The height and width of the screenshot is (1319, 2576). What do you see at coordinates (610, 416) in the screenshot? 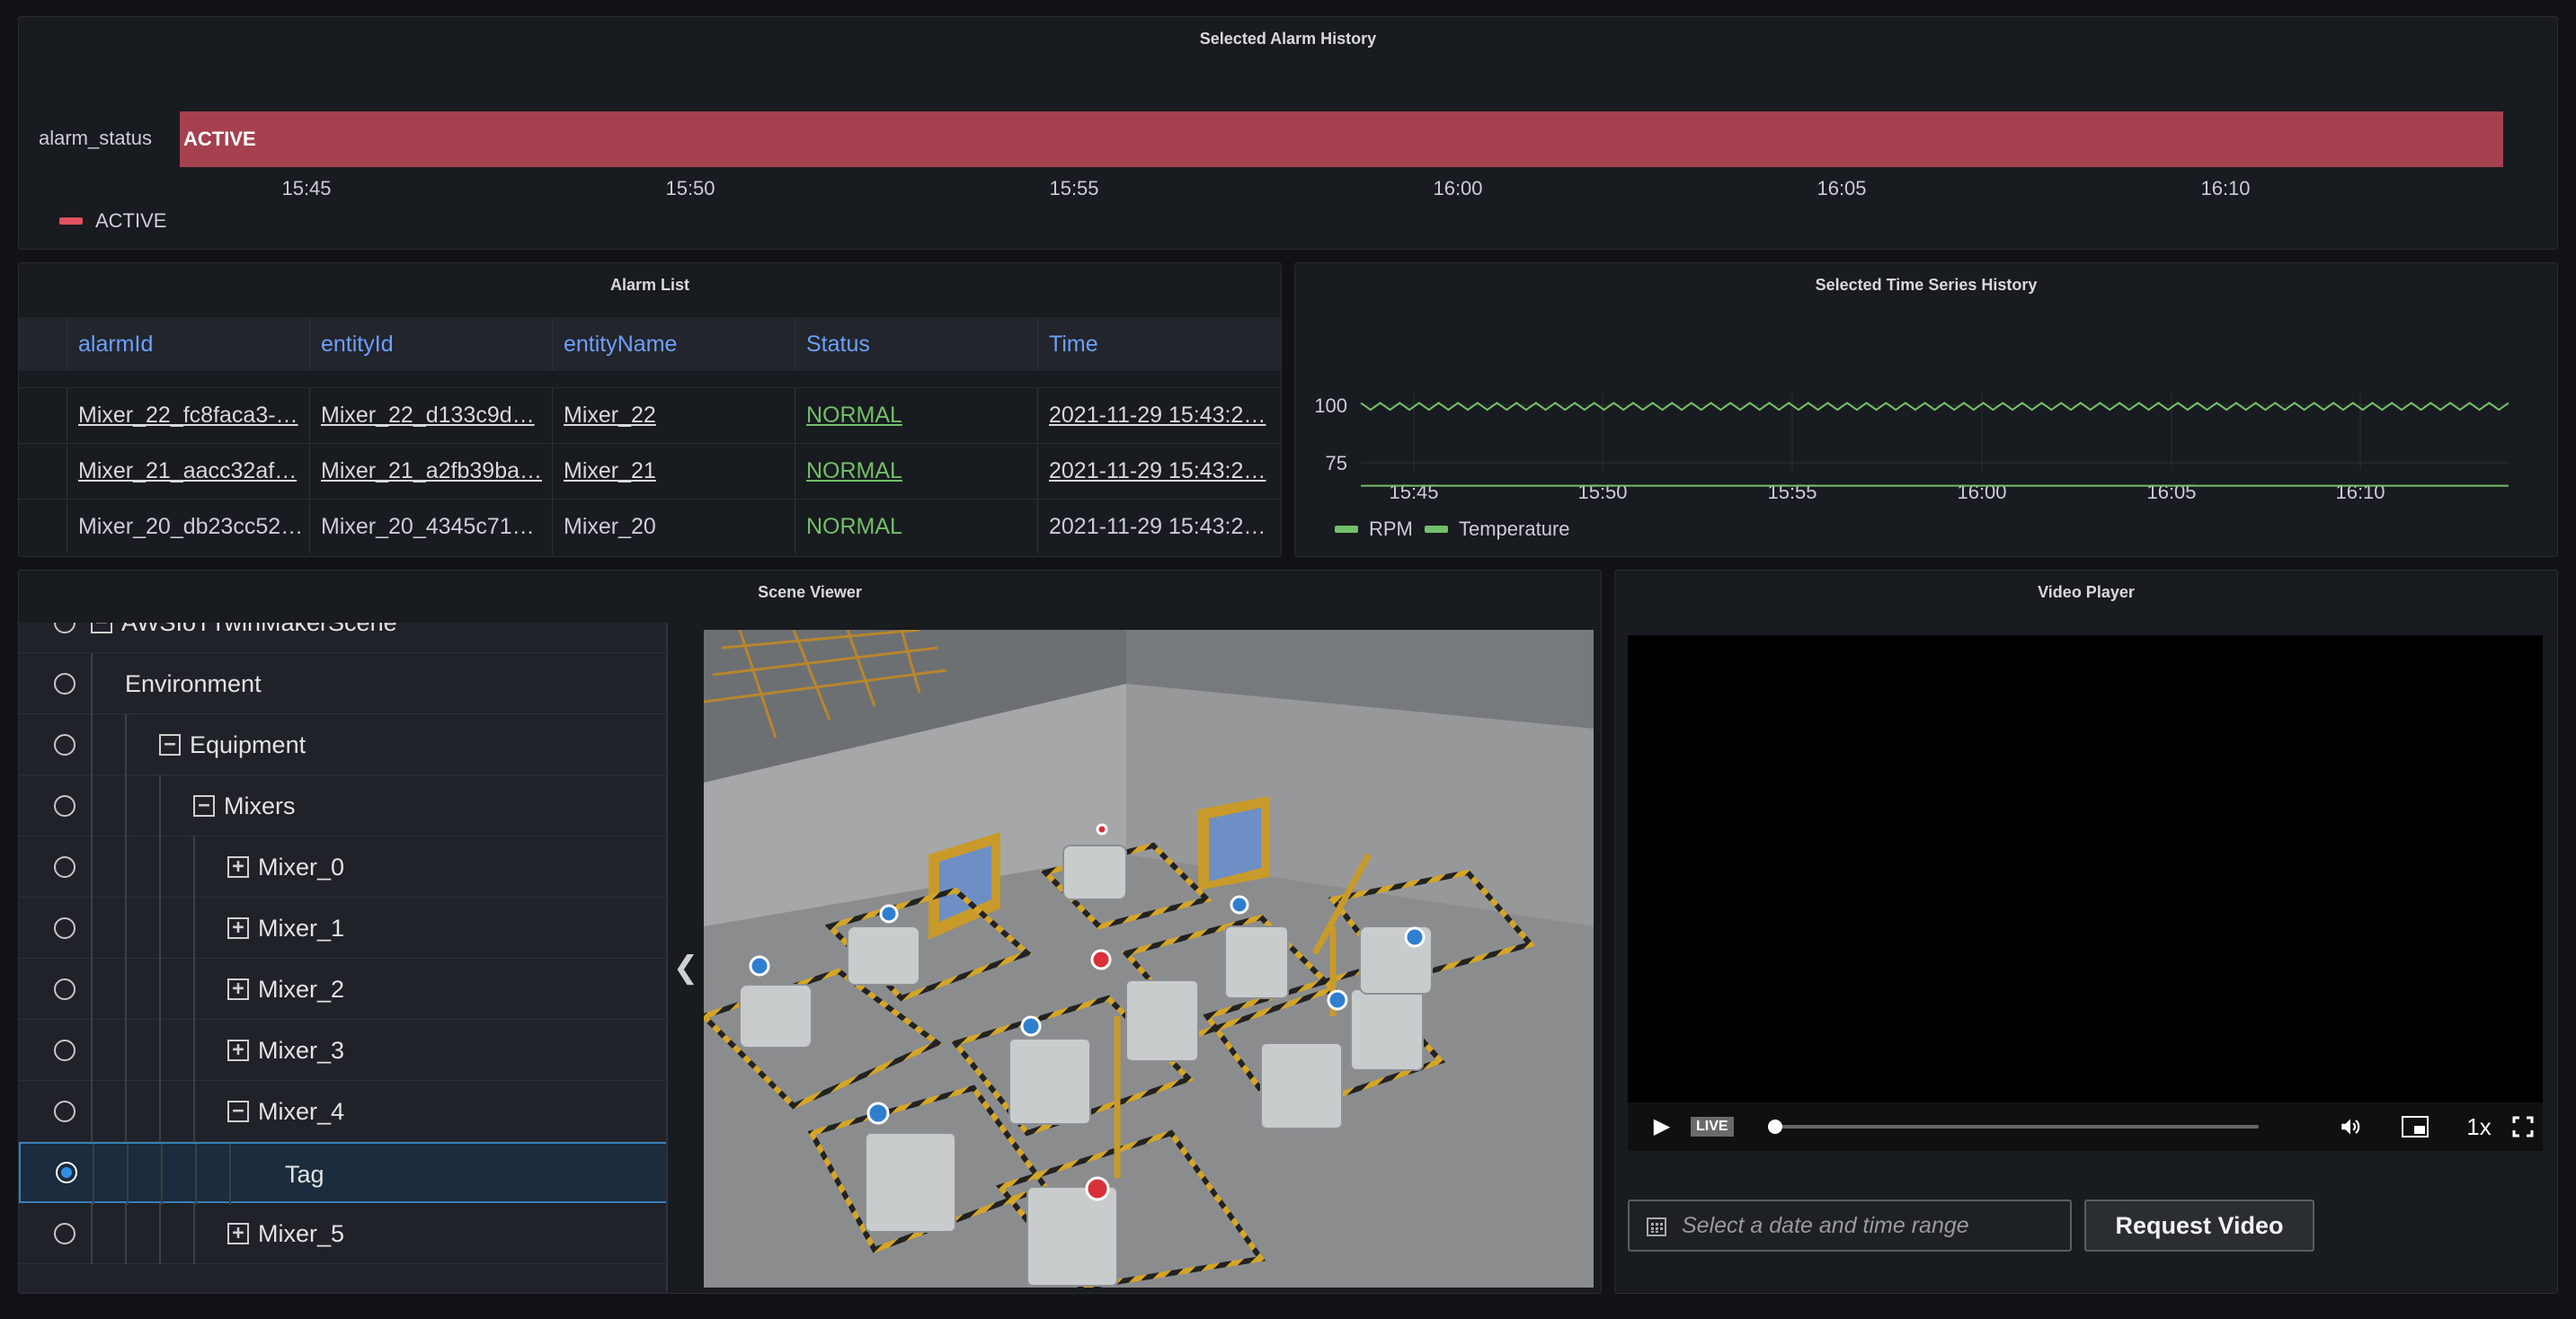
I see `entity-name-link: Mixer_22` at bounding box center [610, 416].